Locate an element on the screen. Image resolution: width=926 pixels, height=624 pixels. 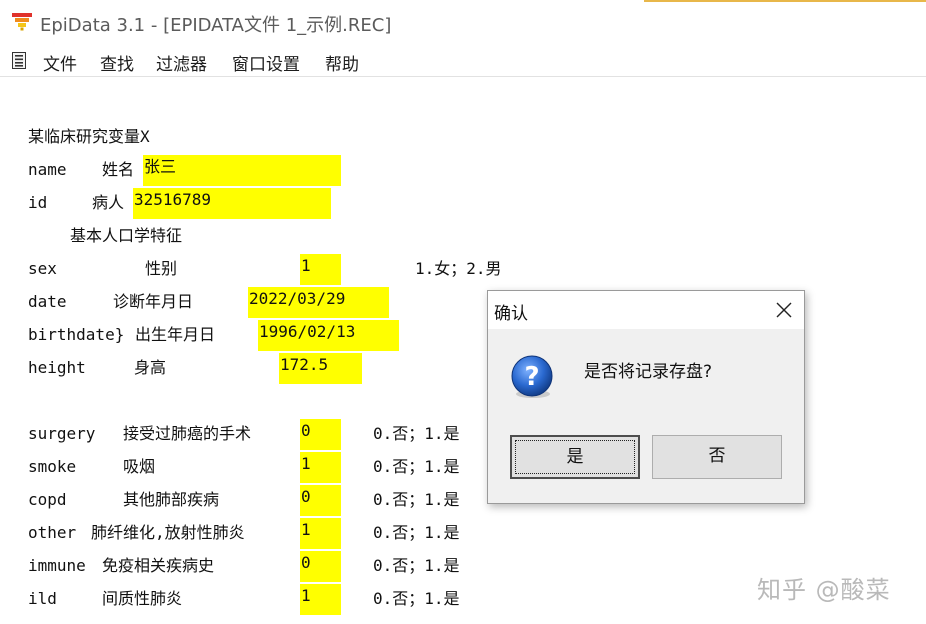
field-copd: 0 is located at coordinates (320, 500).